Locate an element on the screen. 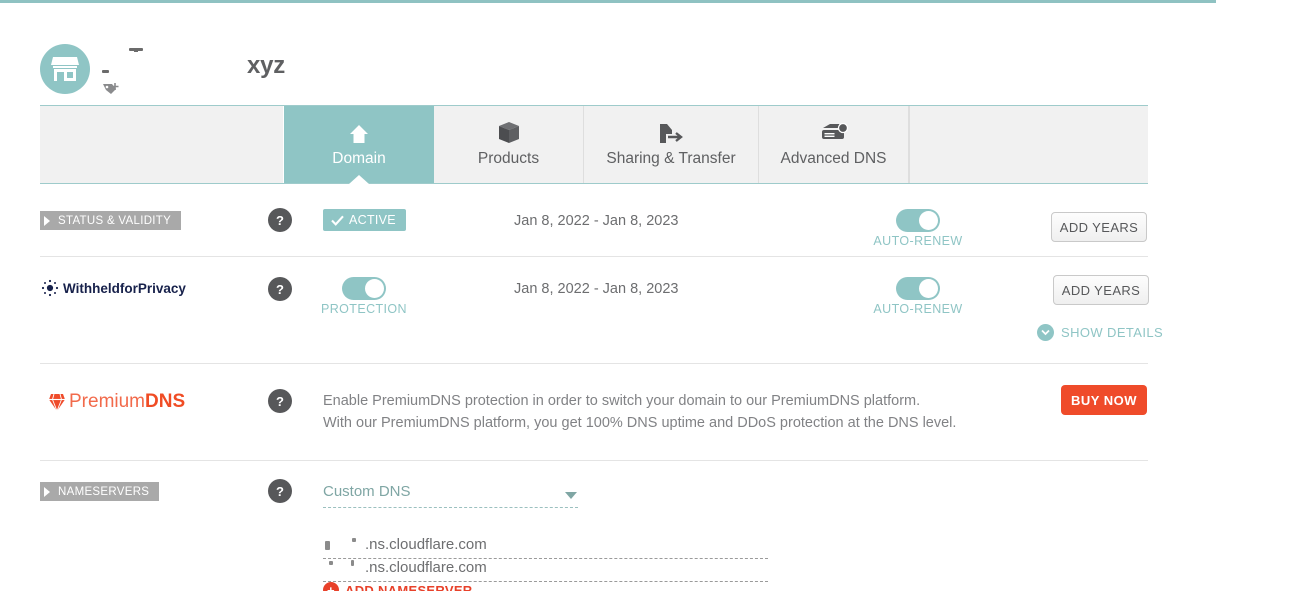 Image resolution: width=1308 pixels, height=591 pixels. storefront-icon is located at coordinates (65, 69).